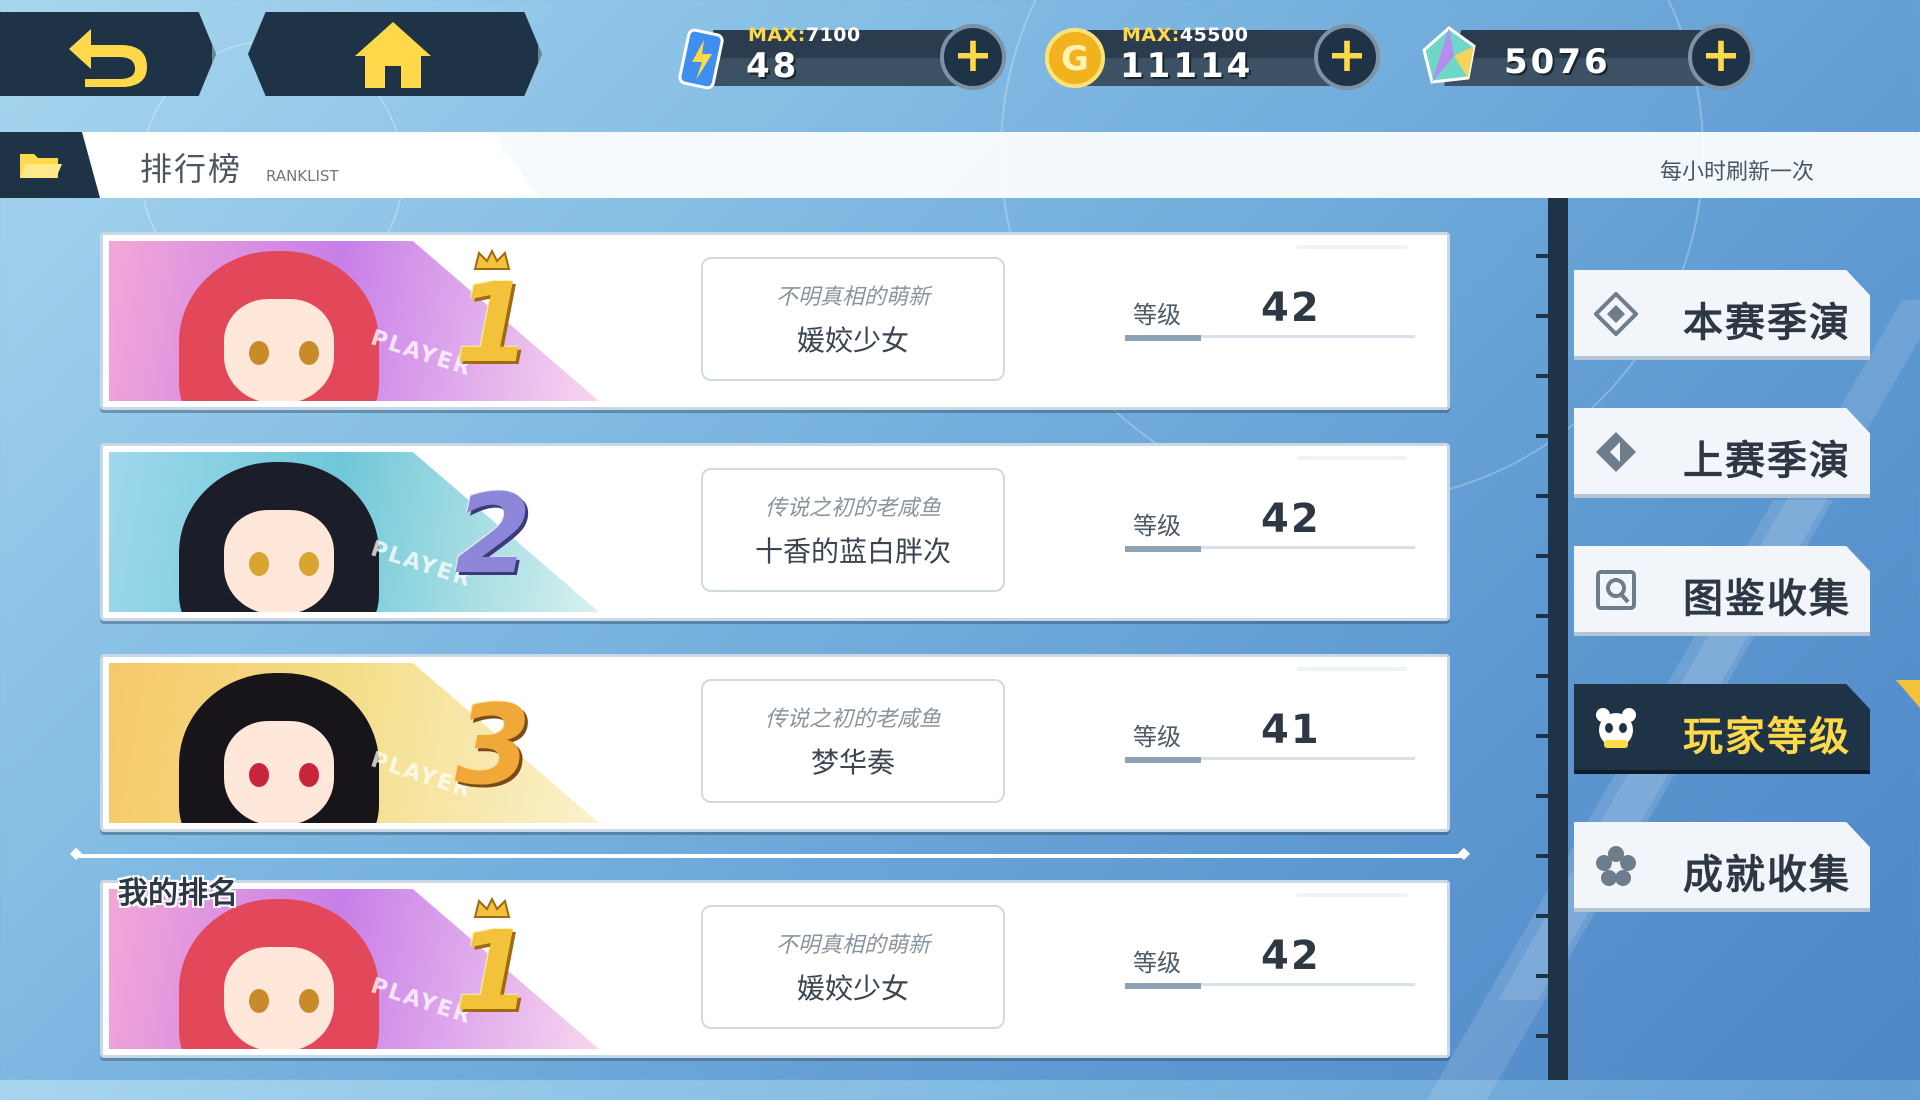 This screenshot has width=1920, height=1100. I want to click on rank-row-2: PLAYER 2 传说之初的老咸鱼 十香的蓝白胖次 等级 42, so click(775, 532).